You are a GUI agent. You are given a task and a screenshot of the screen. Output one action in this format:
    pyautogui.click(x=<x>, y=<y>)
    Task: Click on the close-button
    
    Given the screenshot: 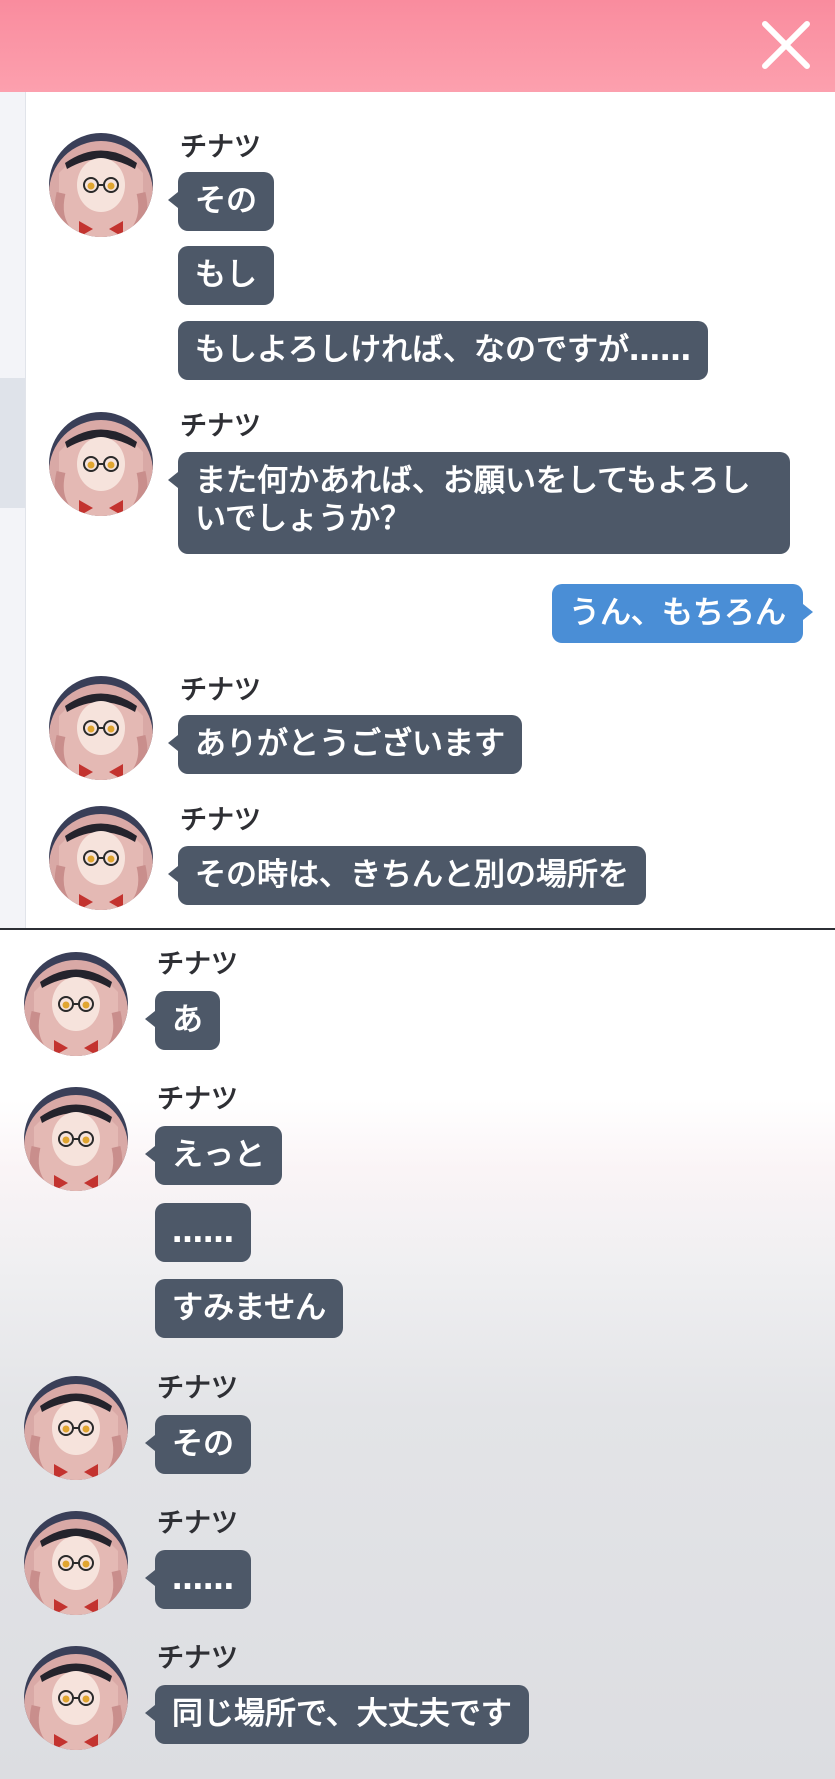 What is the action you would take?
    pyautogui.click(x=786, y=45)
    